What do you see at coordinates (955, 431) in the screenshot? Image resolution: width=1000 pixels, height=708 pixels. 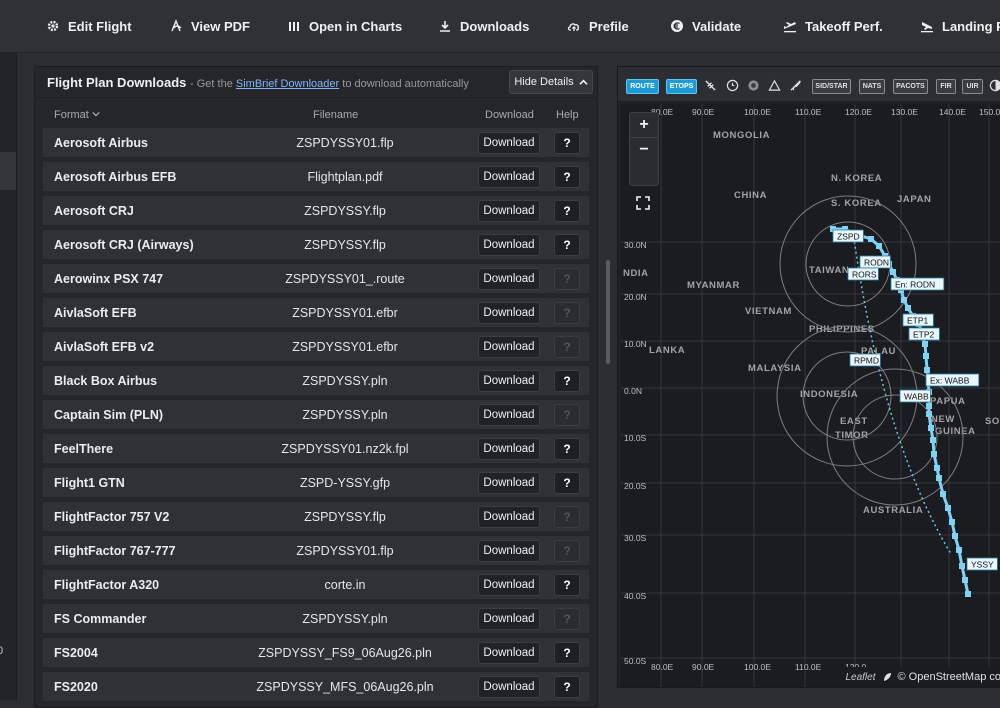 I see `country-label: GUINEA` at bounding box center [955, 431].